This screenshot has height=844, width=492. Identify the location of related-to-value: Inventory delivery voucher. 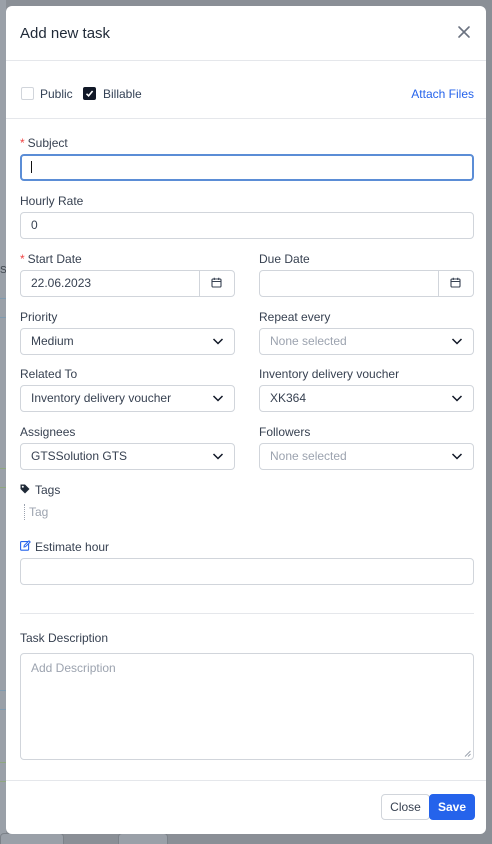
(101, 398).